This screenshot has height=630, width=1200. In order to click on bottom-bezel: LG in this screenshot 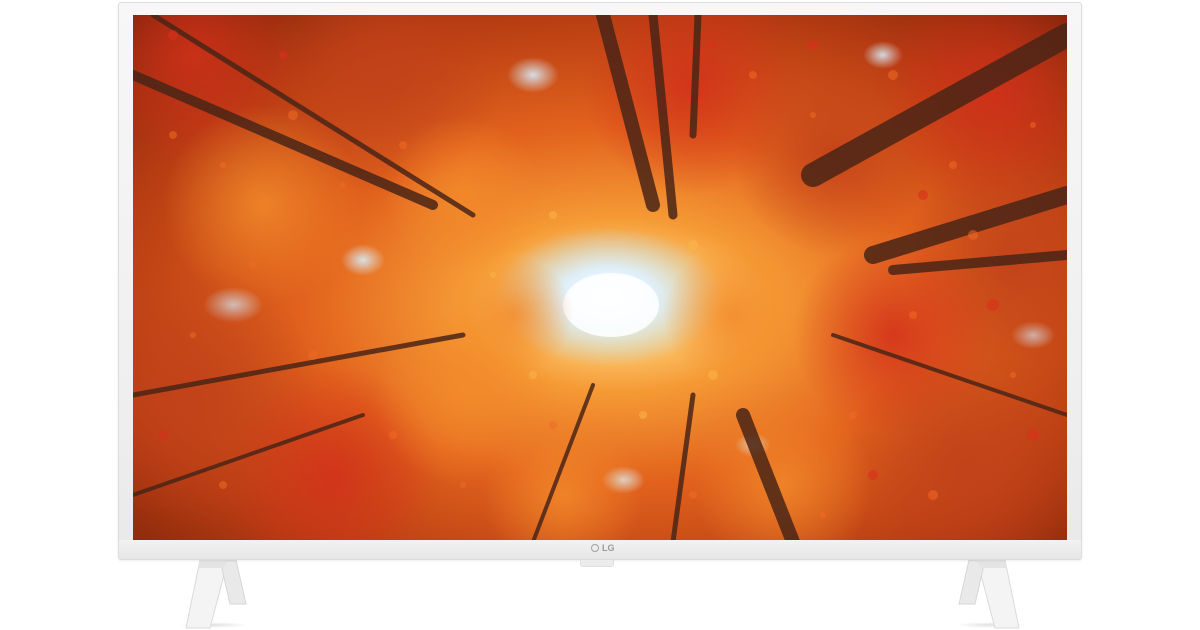, I will do `click(600, 549)`.